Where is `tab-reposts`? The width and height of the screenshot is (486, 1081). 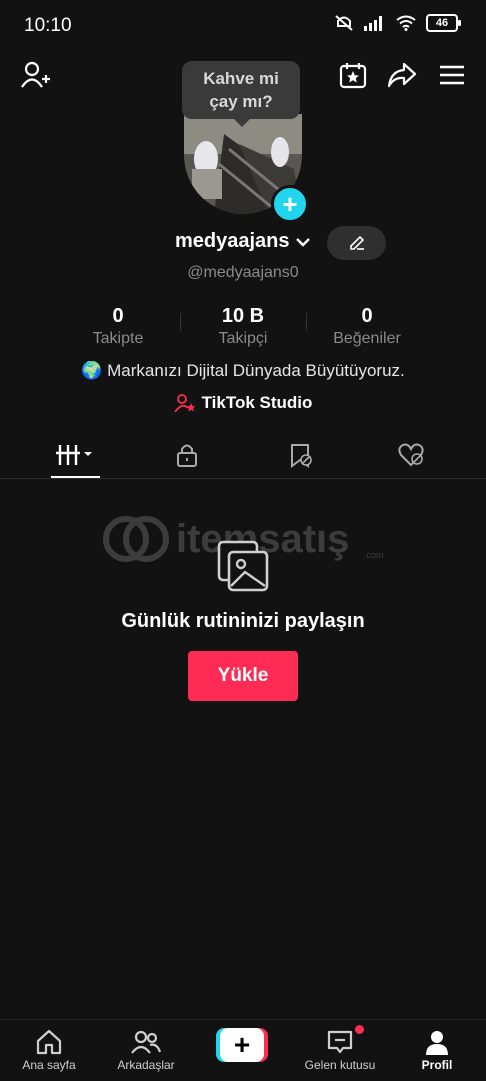 tab-reposts is located at coordinates (300, 455).